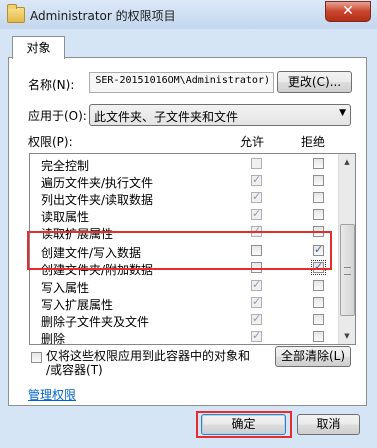 This screenshot has width=377, height=448. Describe the element at coordinates (166, 117) in the screenshot. I see `apply-to-value: 此文件夹、子文件夹和文件` at that location.